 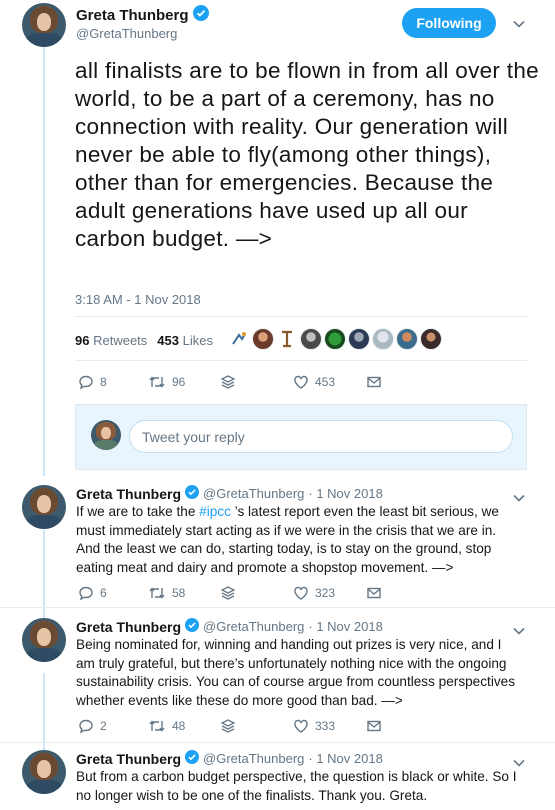 I want to click on reply-count: 2, so click(x=103, y=726).